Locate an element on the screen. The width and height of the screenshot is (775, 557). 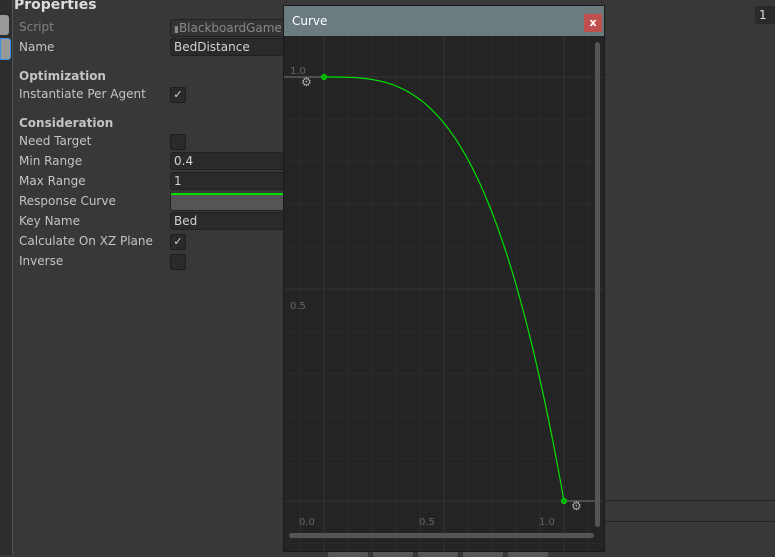
curve-window-title: Curve is located at coordinates (444, 21).